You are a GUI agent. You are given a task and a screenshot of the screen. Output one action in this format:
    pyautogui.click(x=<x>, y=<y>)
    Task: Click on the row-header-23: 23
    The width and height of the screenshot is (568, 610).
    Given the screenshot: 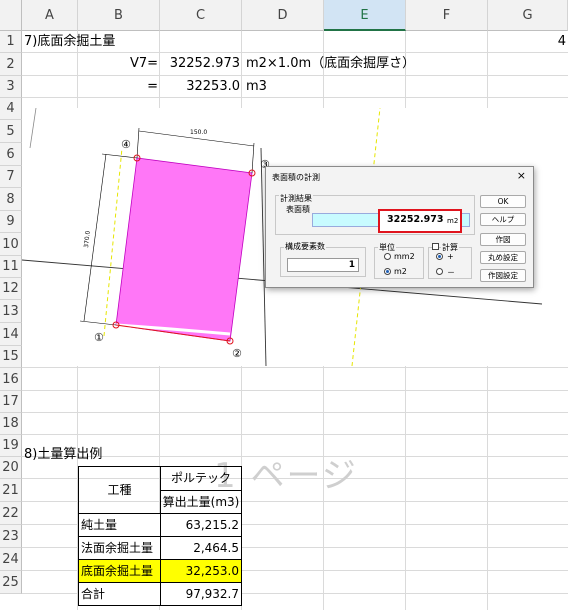 What is the action you would take?
    pyautogui.click(x=11, y=536)
    